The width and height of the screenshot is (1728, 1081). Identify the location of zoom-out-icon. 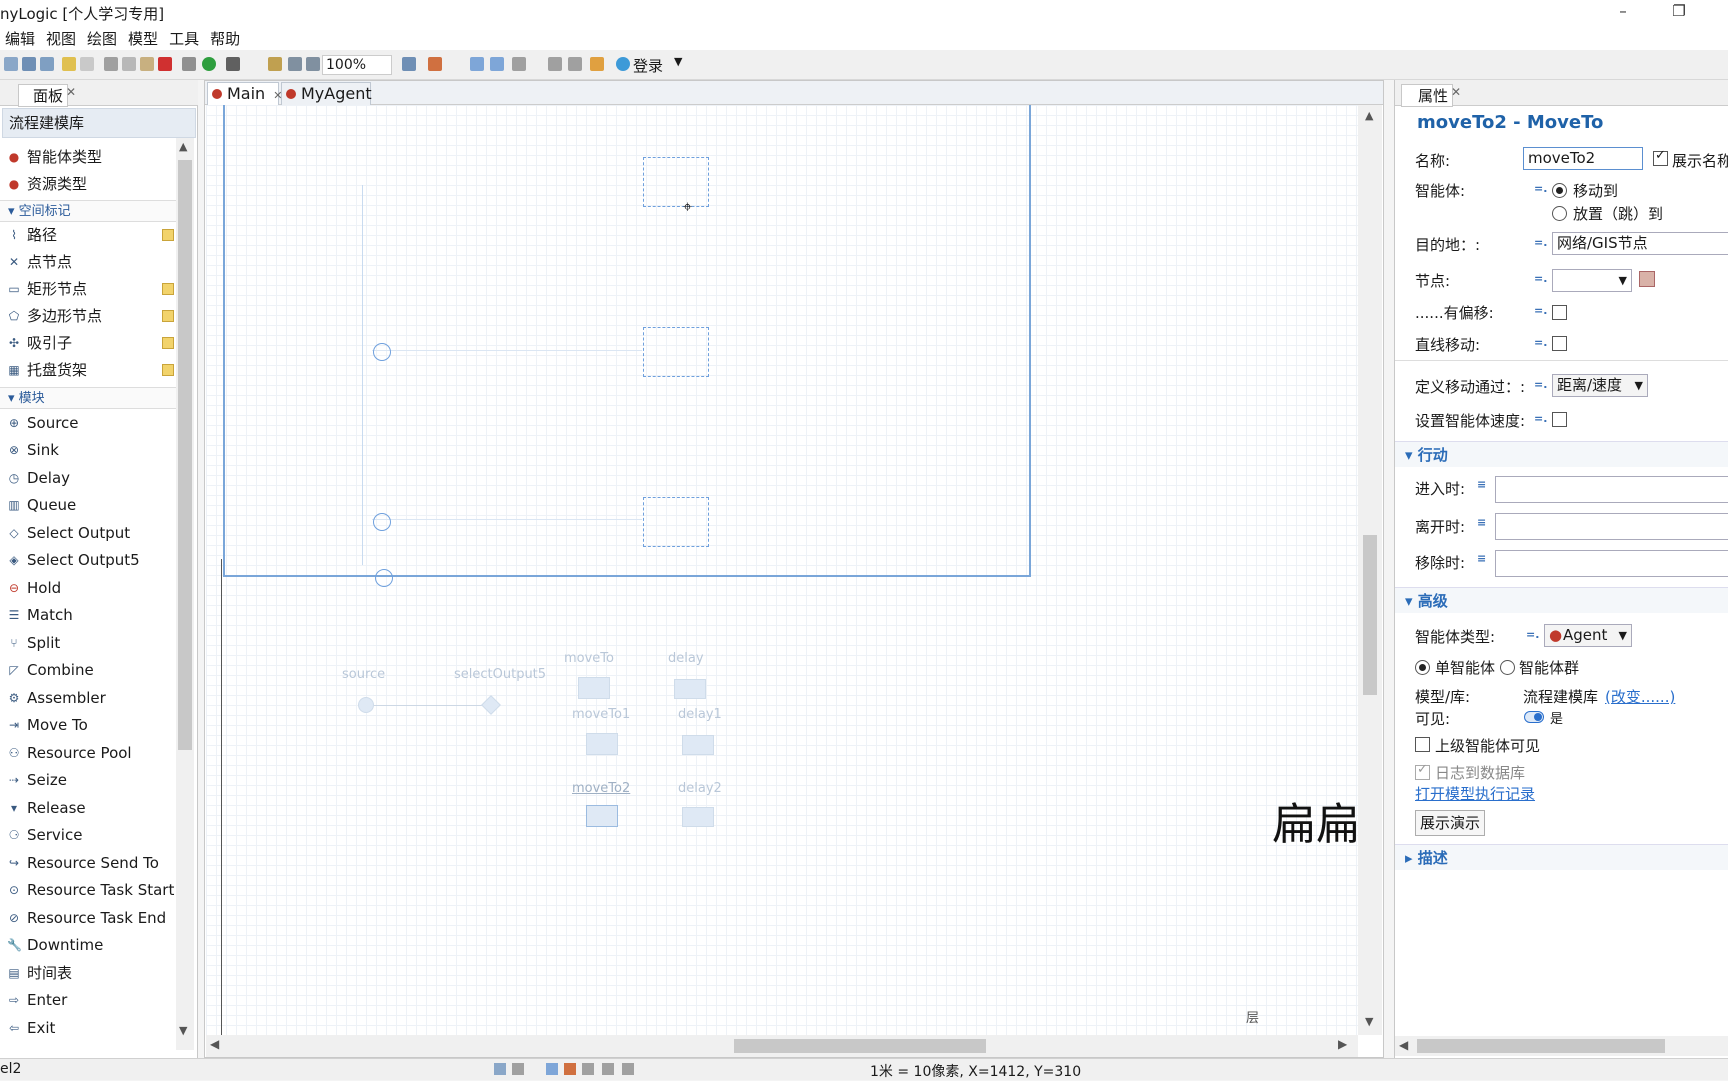
(313, 64).